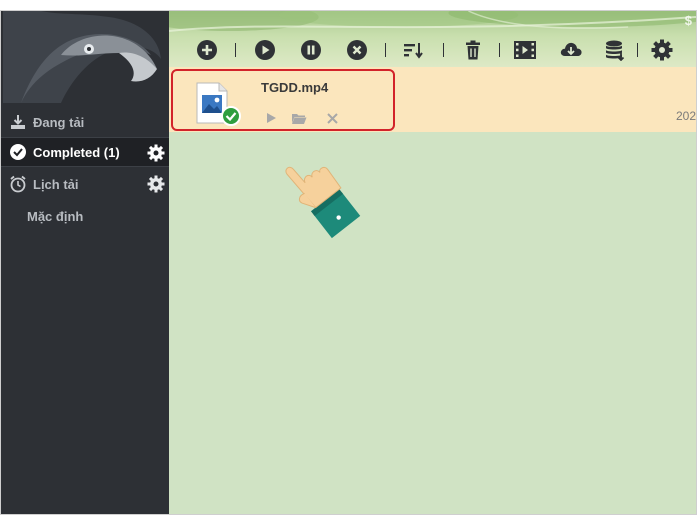 The image size is (700, 525). I want to click on sidebar-item-label: Completed (1), so click(76, 152).